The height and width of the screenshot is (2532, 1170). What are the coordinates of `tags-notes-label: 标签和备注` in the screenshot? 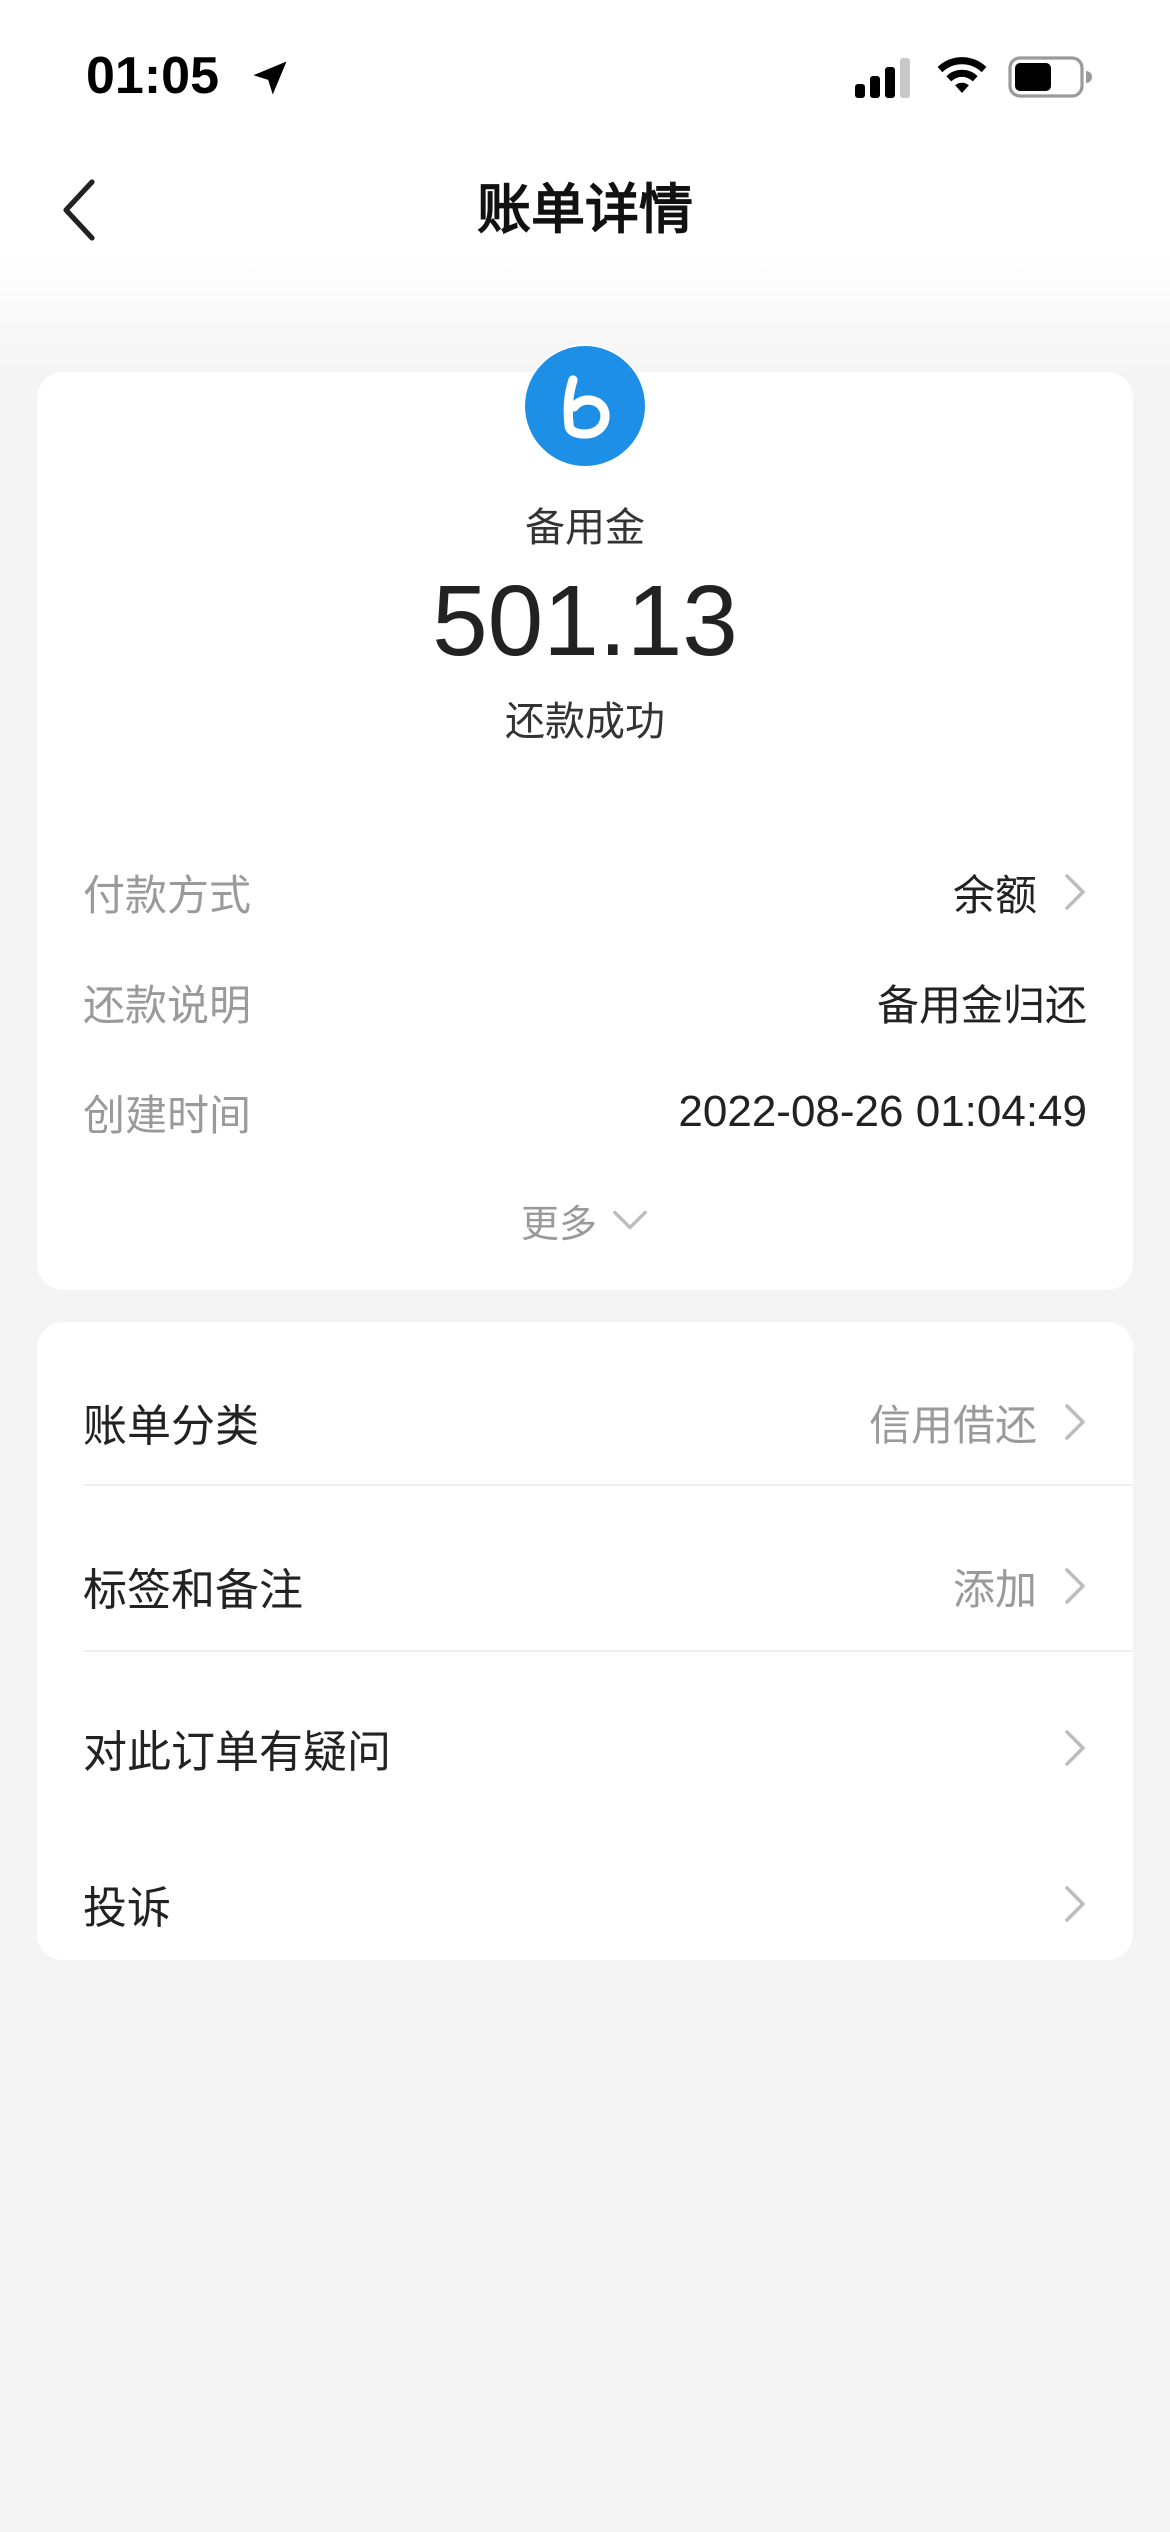 It's located at (193, 1590).